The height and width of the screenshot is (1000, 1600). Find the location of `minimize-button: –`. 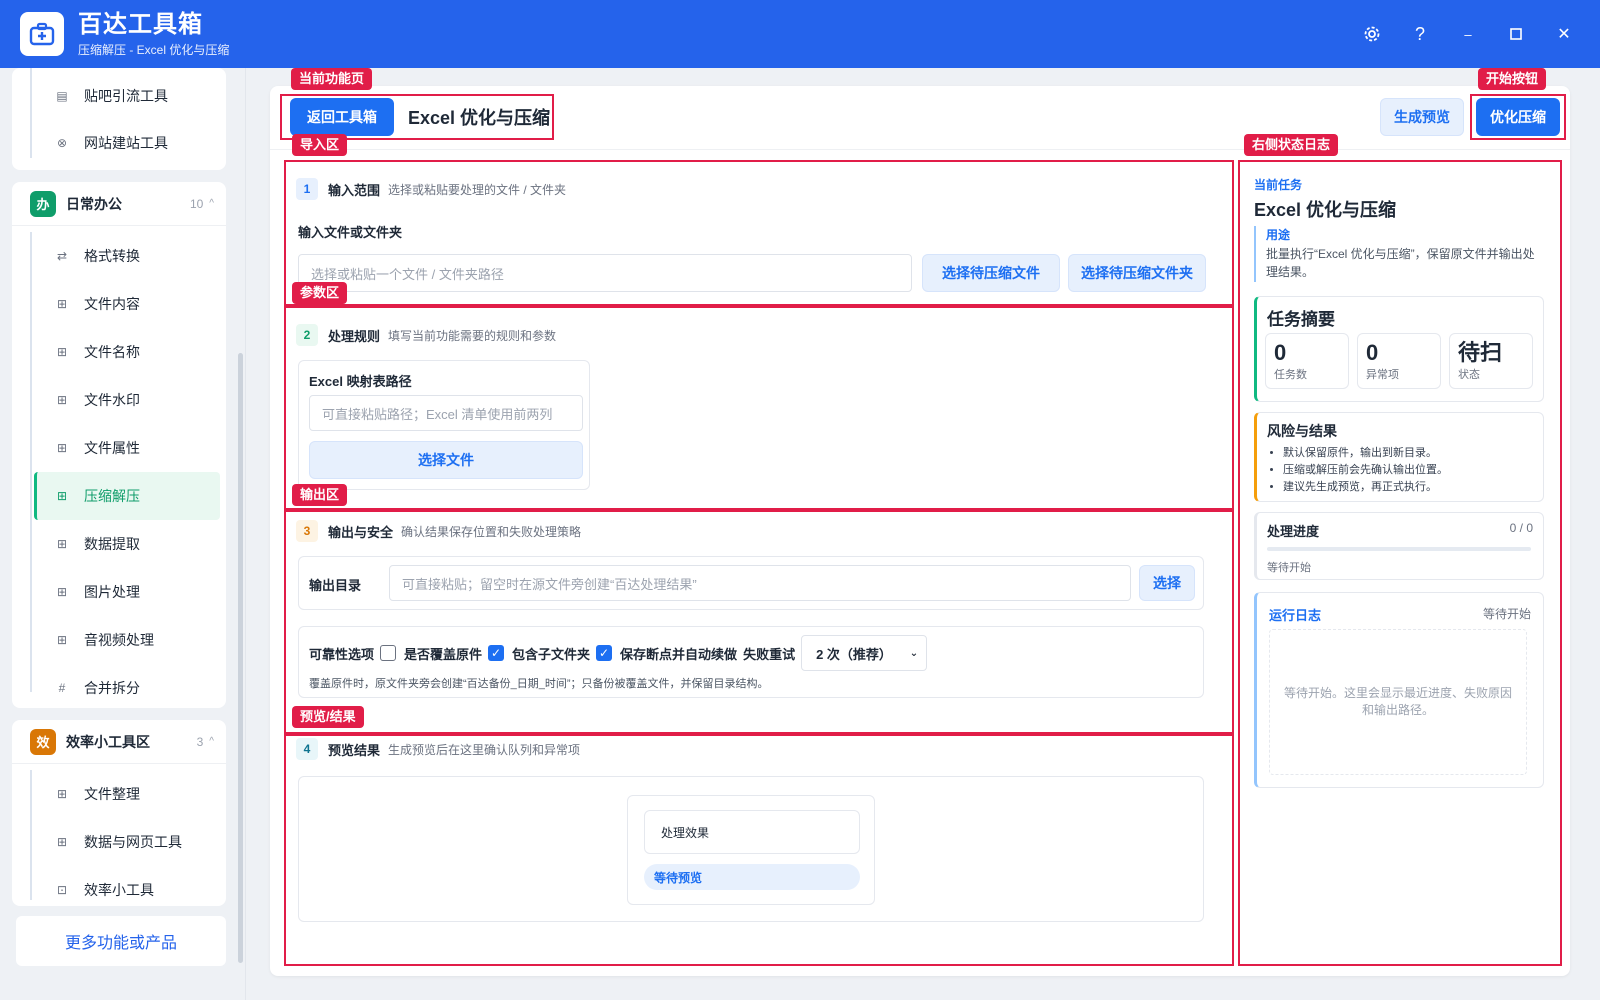

minimize-button: – is located at coordinates (1468, 34).